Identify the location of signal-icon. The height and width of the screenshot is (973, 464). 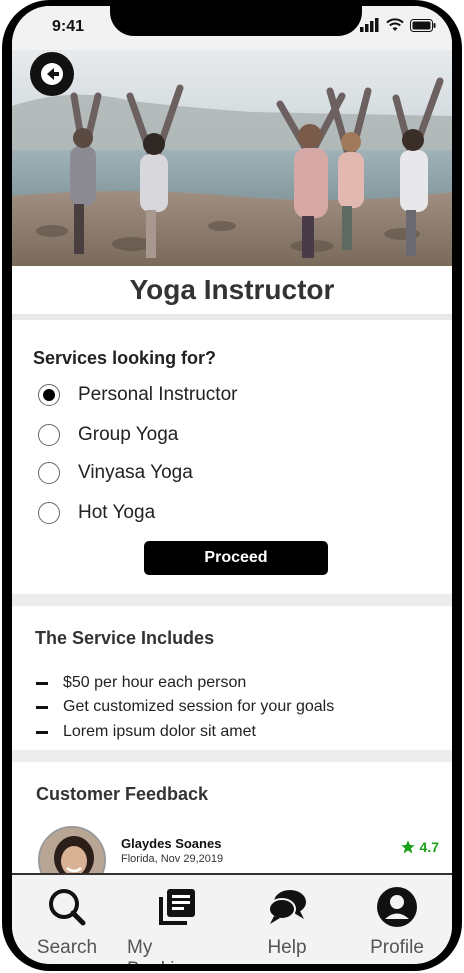
(369, 25).